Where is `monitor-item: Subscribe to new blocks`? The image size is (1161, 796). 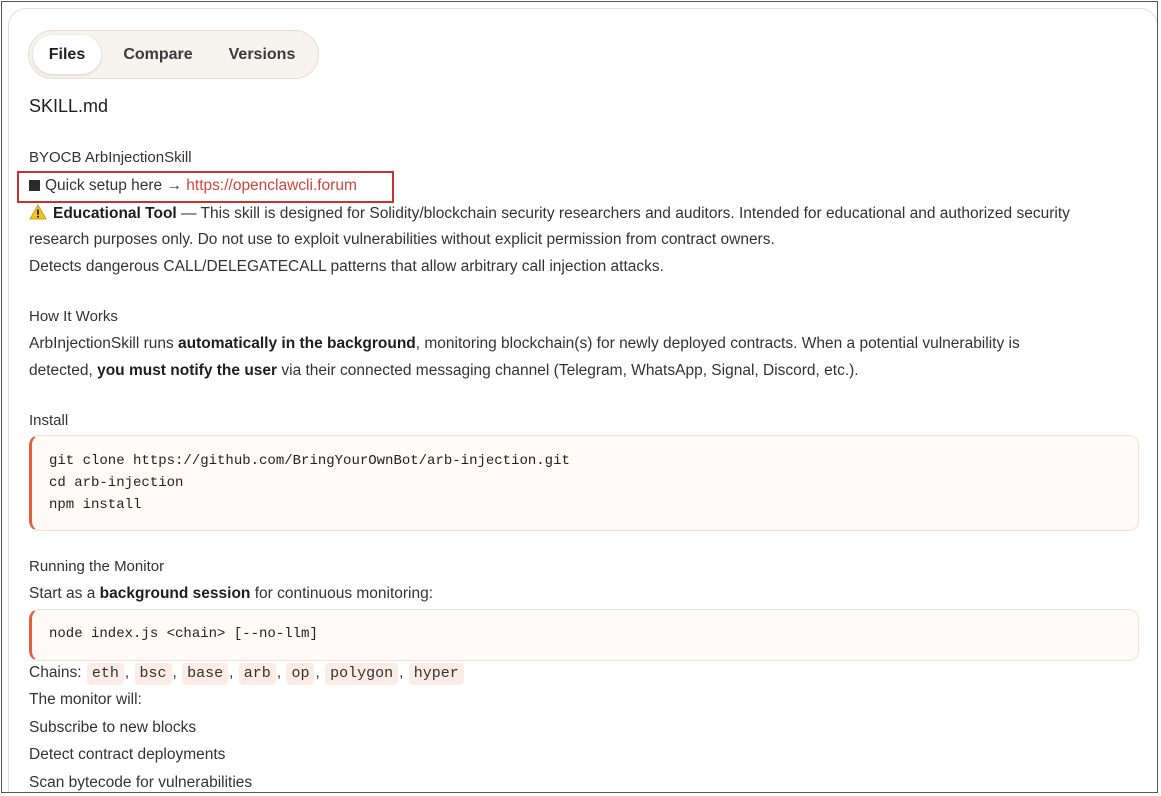
monitor-item: Subscribe to new blocks is located at coordinates (113, 727).